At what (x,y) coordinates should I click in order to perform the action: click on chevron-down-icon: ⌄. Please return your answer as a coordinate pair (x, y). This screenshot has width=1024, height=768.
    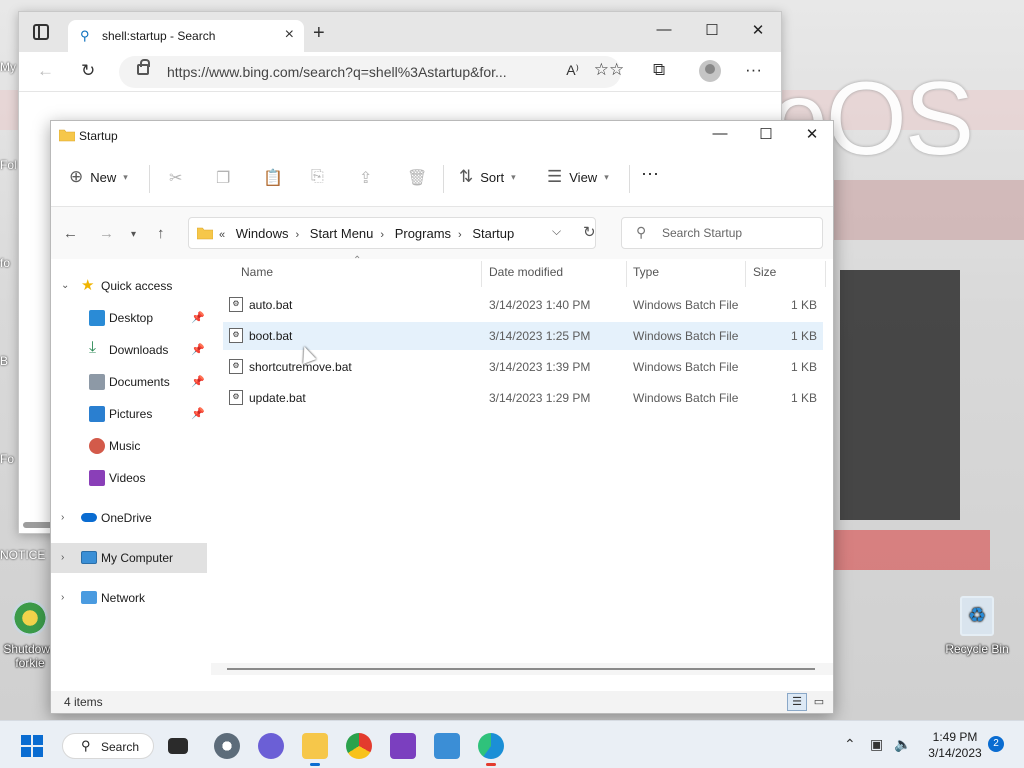
    Looking at the image, I should click on (65, 285).